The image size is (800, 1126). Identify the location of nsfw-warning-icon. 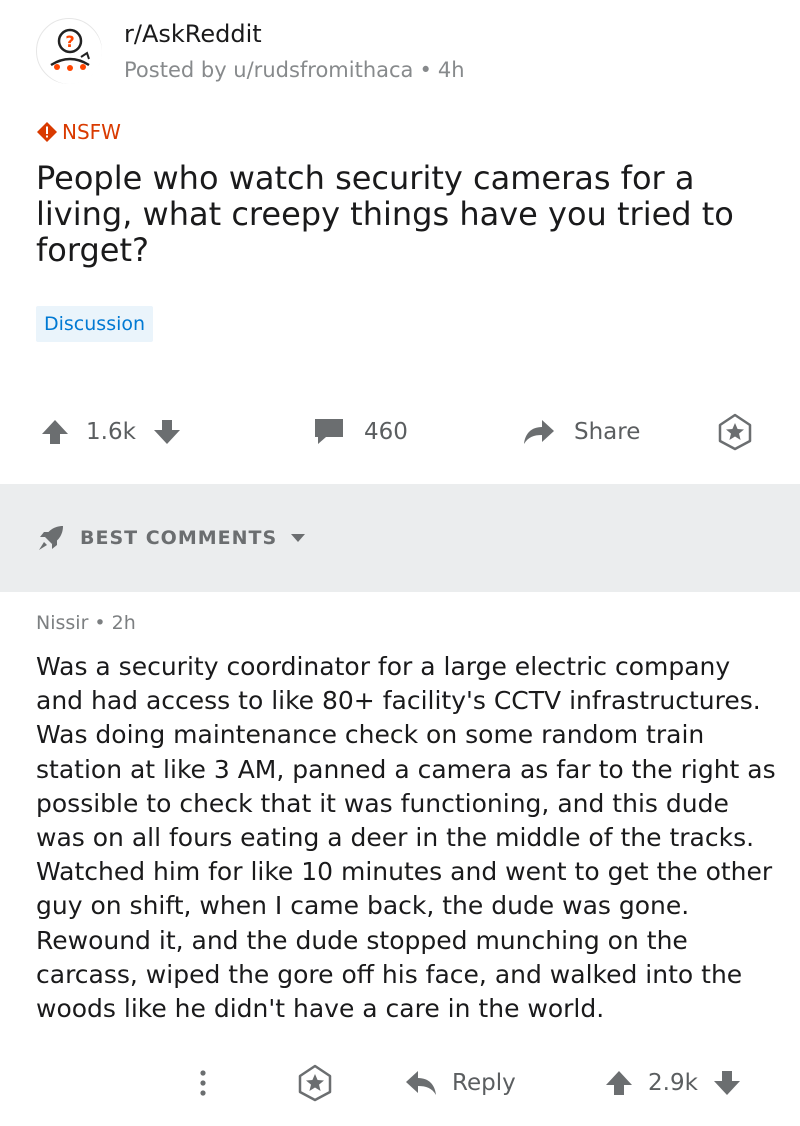
(47, 132).